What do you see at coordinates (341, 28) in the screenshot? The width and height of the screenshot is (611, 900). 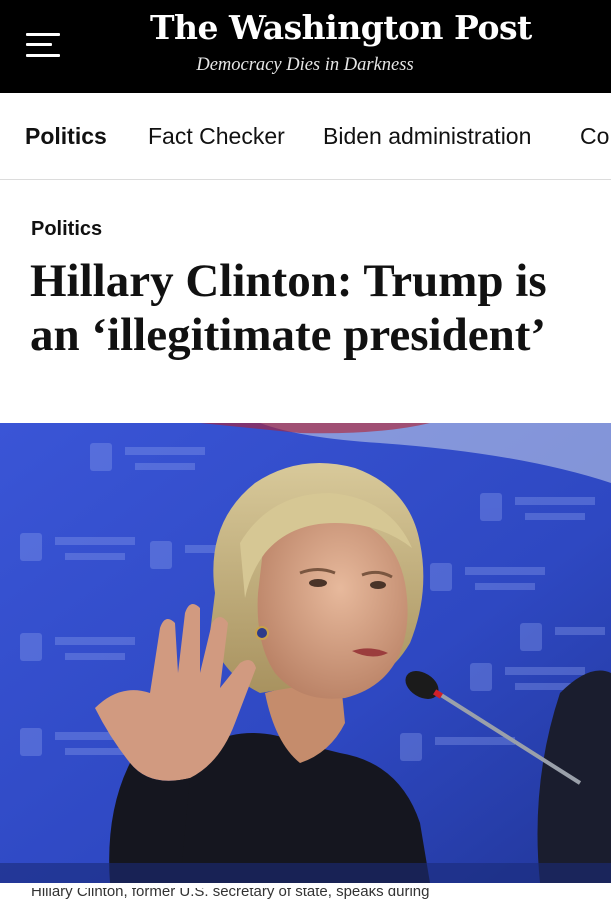 I see `site-logo: The Washington Post` at bounding box center [341, 28].